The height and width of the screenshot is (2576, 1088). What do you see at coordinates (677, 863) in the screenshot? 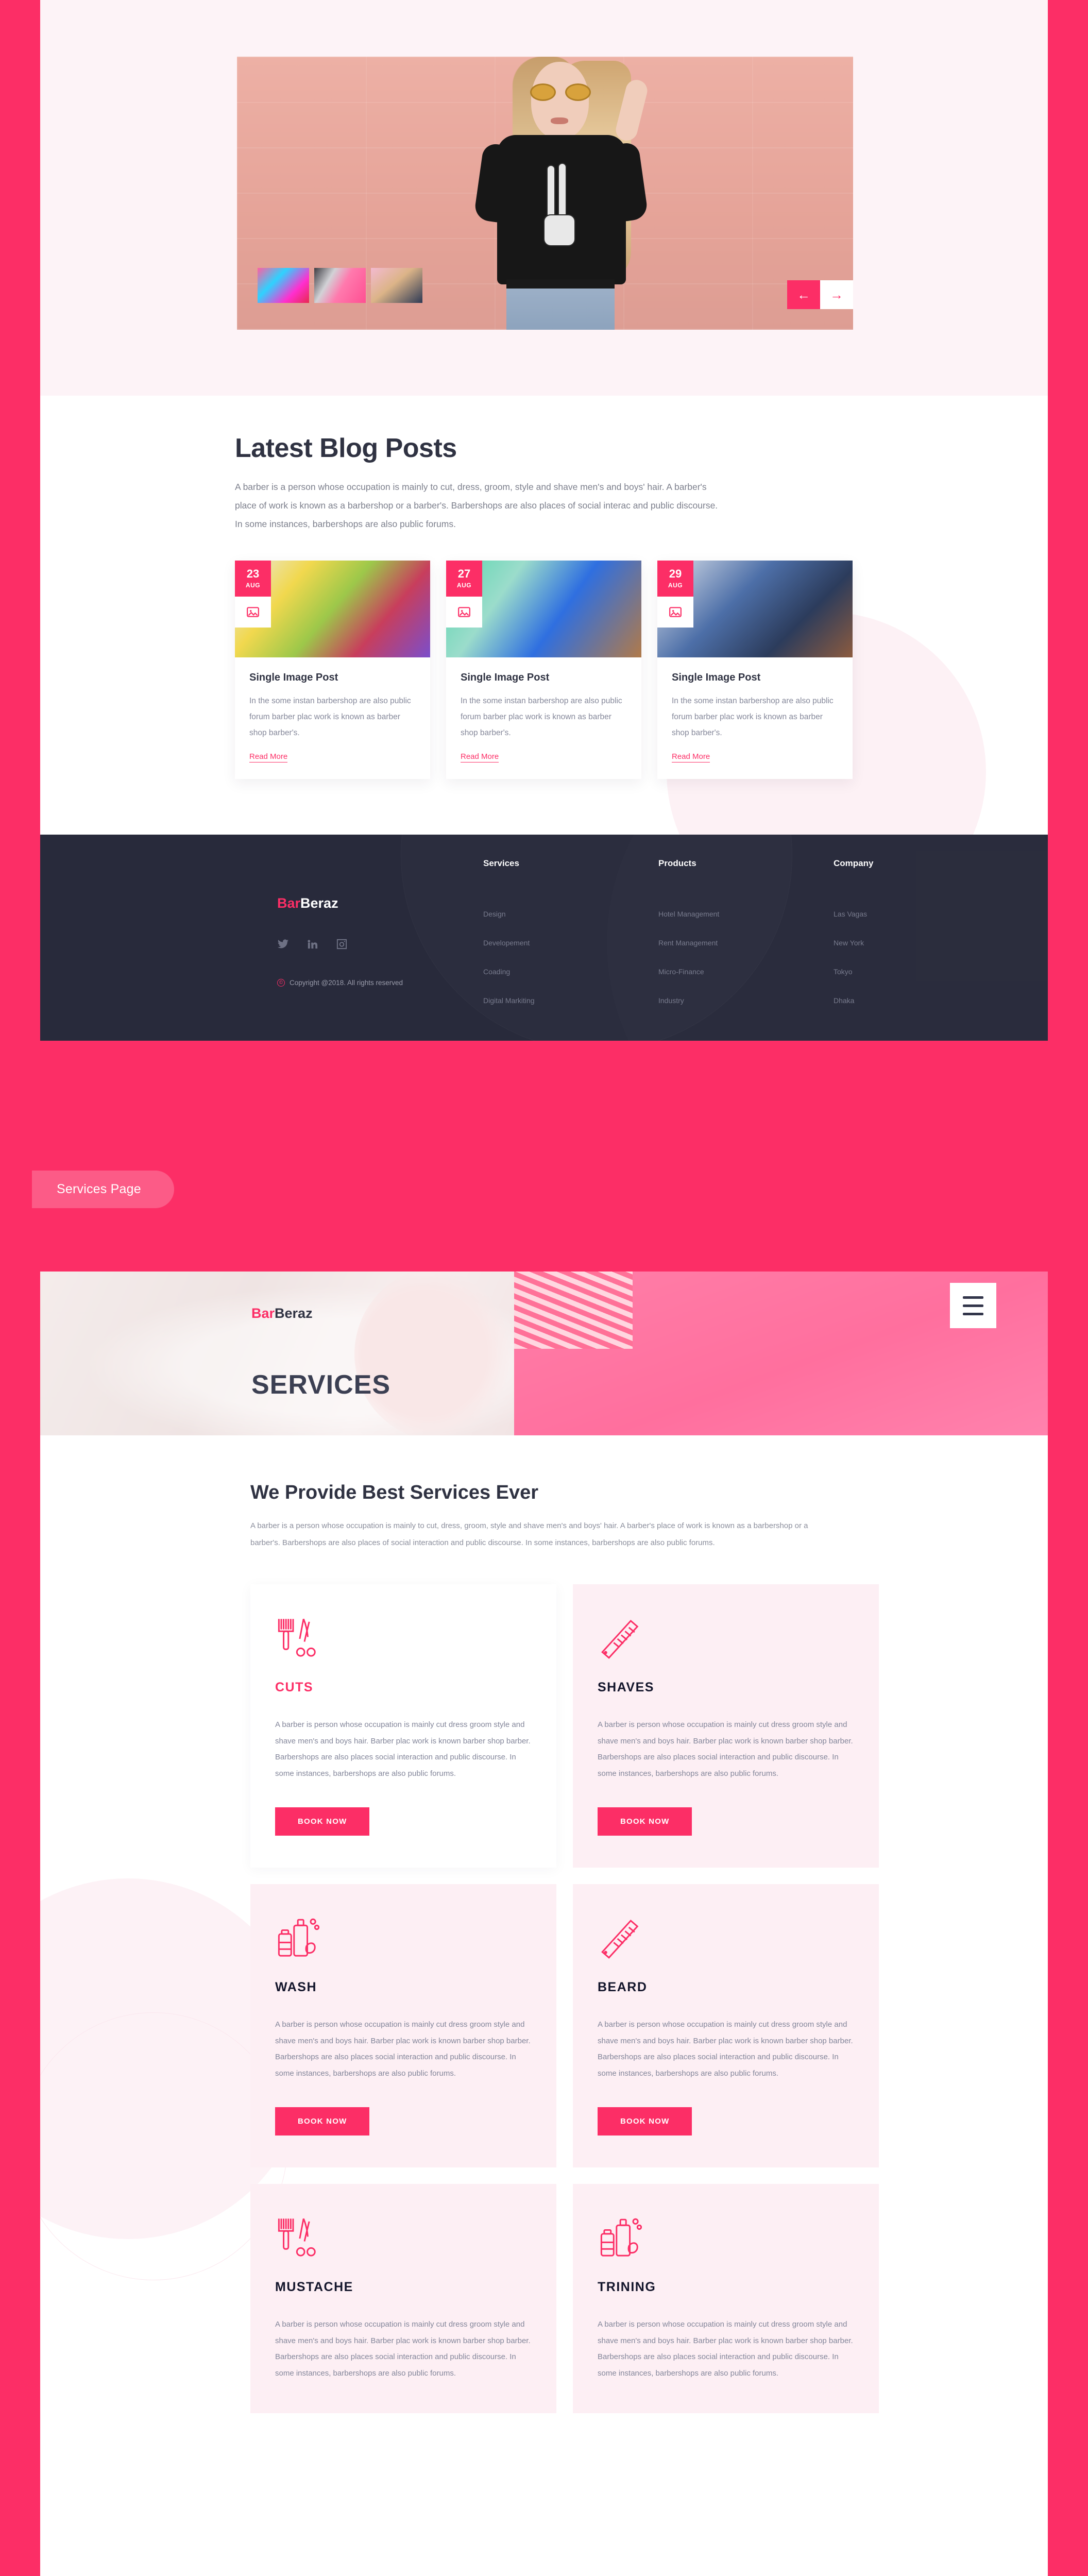
I see `footer-column-heading: Products` at bounding box center [677, 863].